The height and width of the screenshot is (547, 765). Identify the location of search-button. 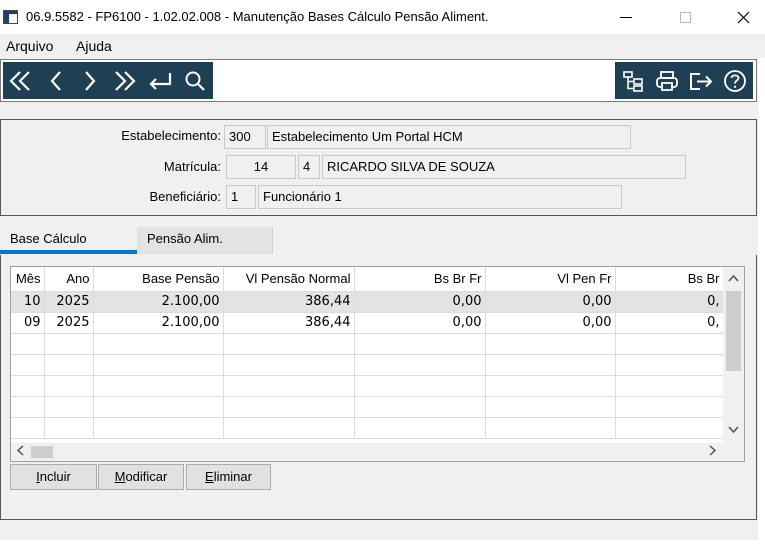
(195, 80).